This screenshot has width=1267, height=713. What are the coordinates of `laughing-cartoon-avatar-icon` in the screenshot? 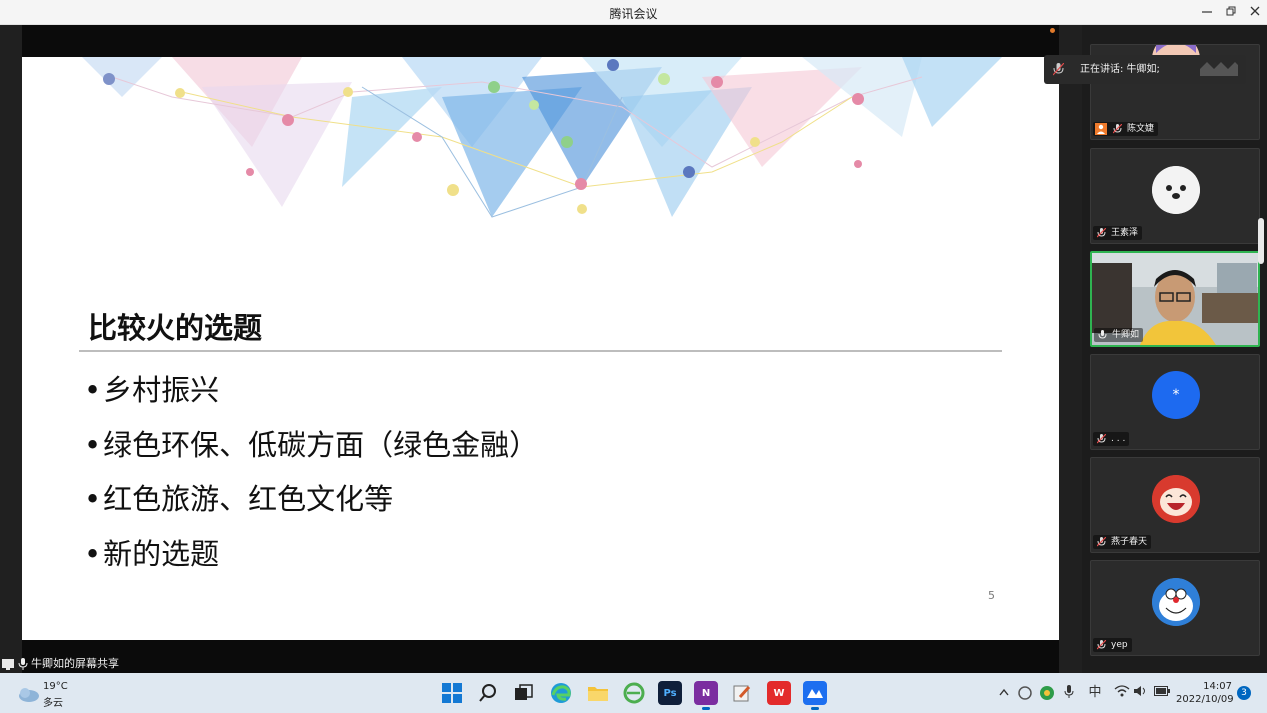 It's located at (1176, 499).